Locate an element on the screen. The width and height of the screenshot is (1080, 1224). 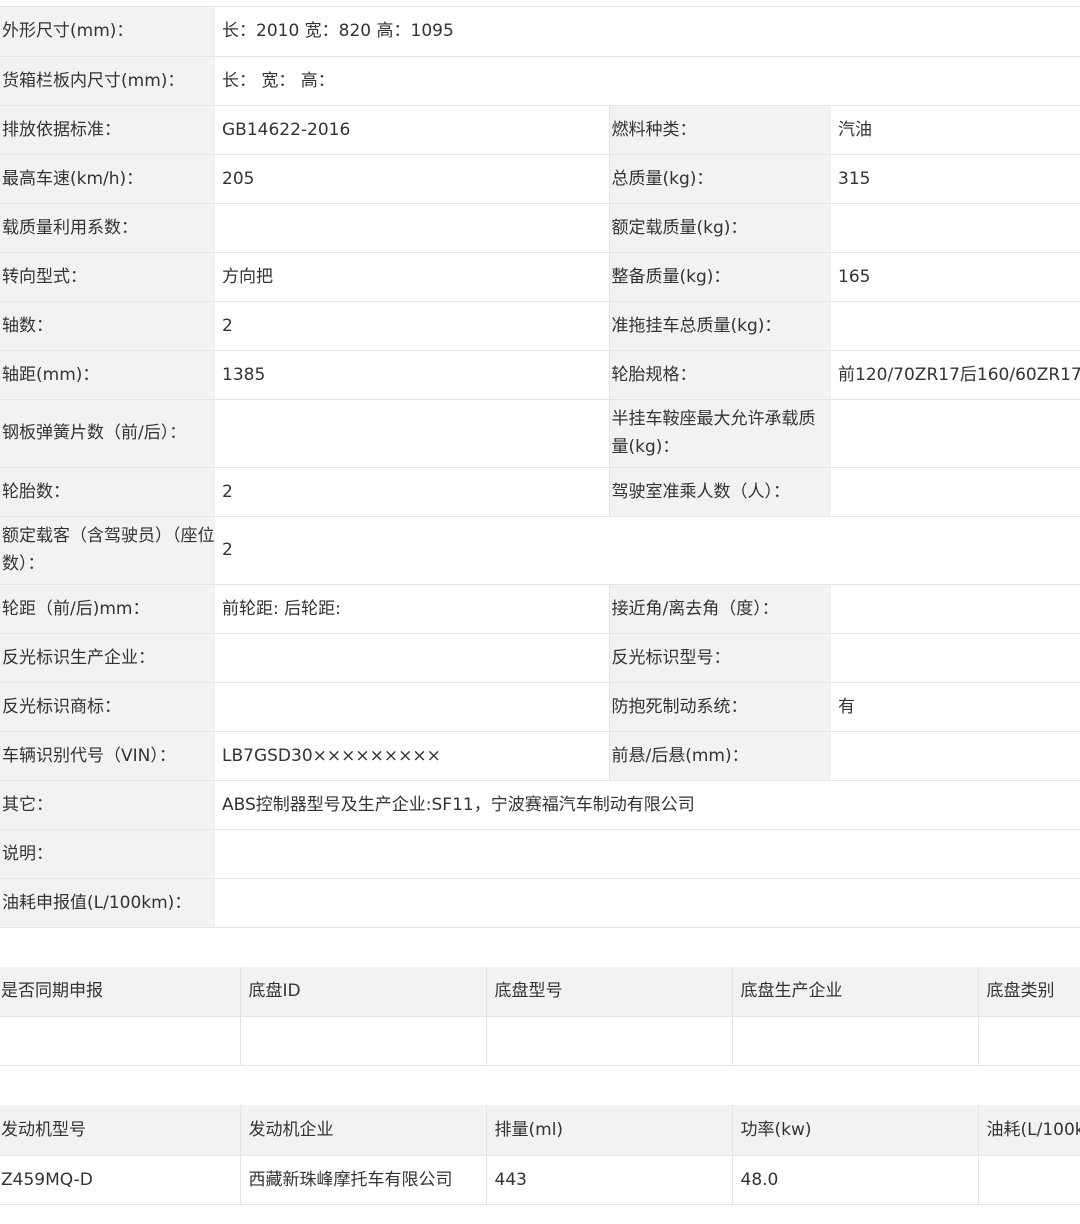
table-row: Z459MQ-D 西藏新珠峰摩托车有限公司 443 48.0 is located at coordinates (540, 1180).